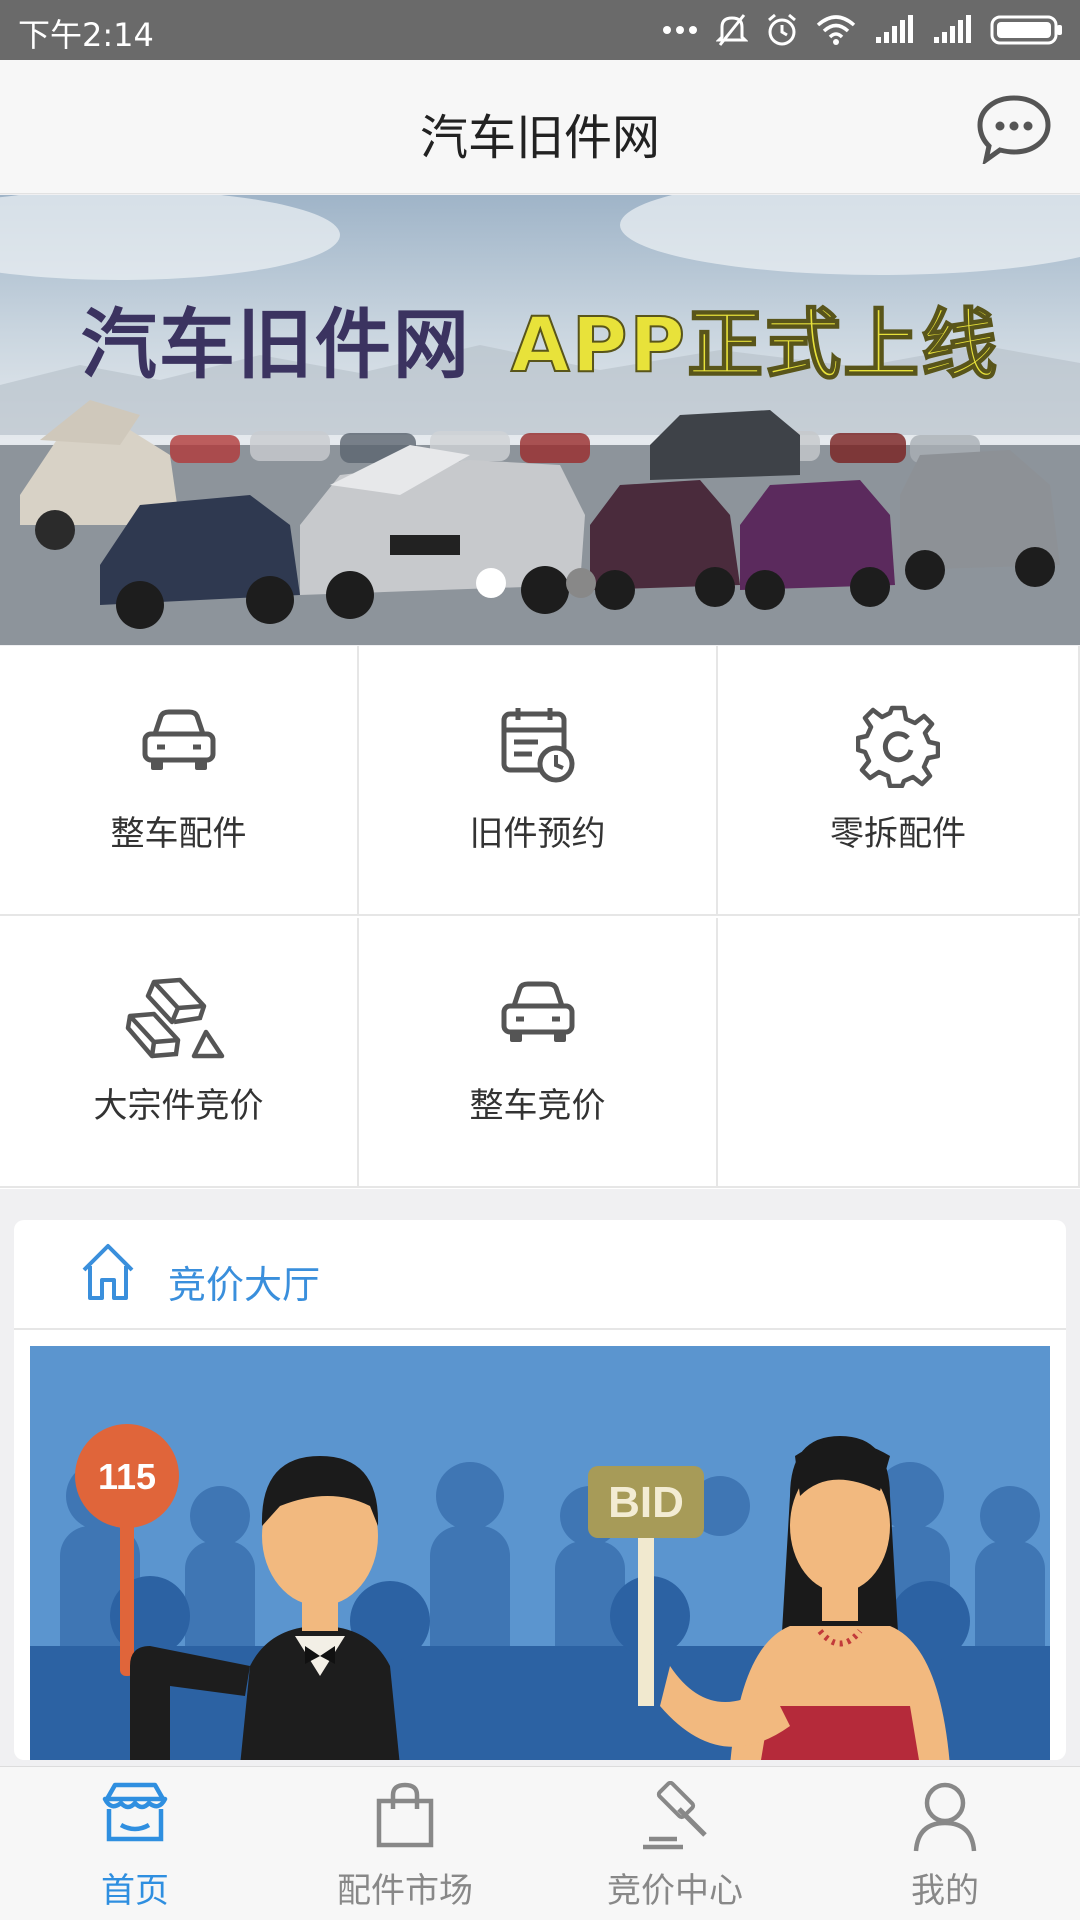 The width and height of the screenshot is (1080, 1920). What do you see at coordinates (537, 1106) in the screenshot?
I see `grid-item-label: 整车竞价` at bounding box center [537, 1106].